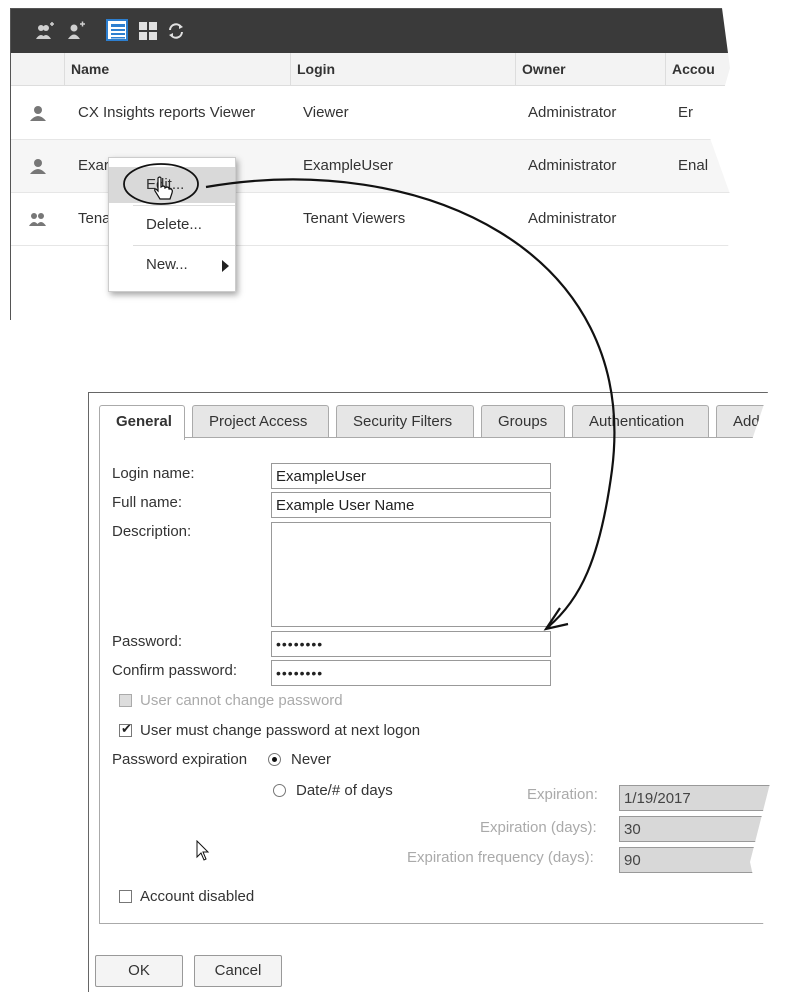 This screenshot has height=1000, width=800. I want to click on toolbar, so click(373, 31).